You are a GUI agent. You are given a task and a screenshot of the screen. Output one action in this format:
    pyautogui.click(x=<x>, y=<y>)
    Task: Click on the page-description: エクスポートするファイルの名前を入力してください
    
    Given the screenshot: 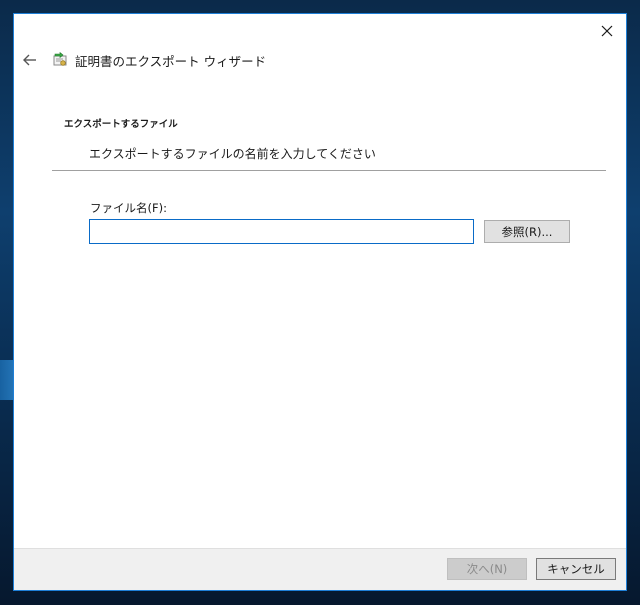 What is the action you would take?
    pyautogui.click(x=232, y=154)
    